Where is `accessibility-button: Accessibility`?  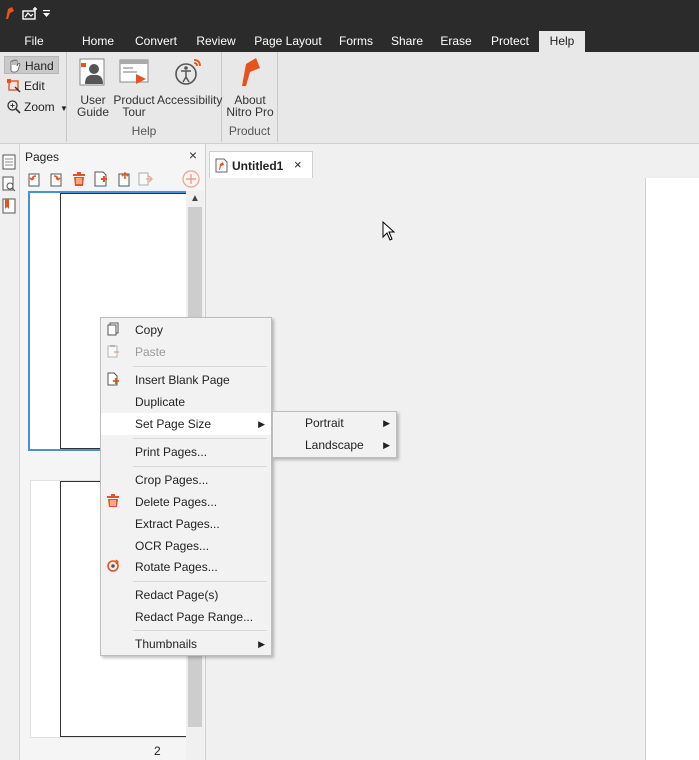 accessibility-button: Accessibility is located at coordinates (190, 81).